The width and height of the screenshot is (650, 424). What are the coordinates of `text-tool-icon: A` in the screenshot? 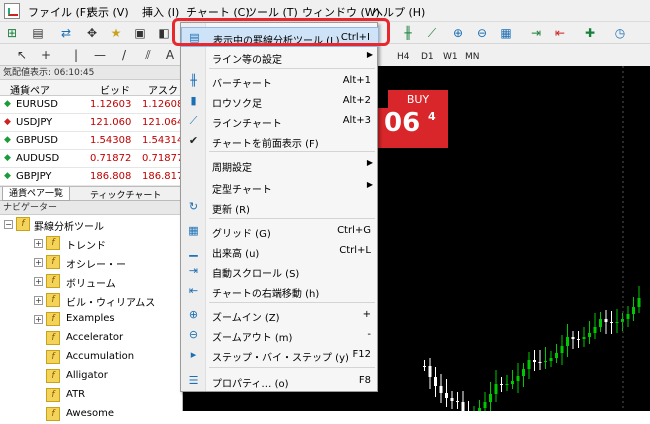 It's located at (170, 55).